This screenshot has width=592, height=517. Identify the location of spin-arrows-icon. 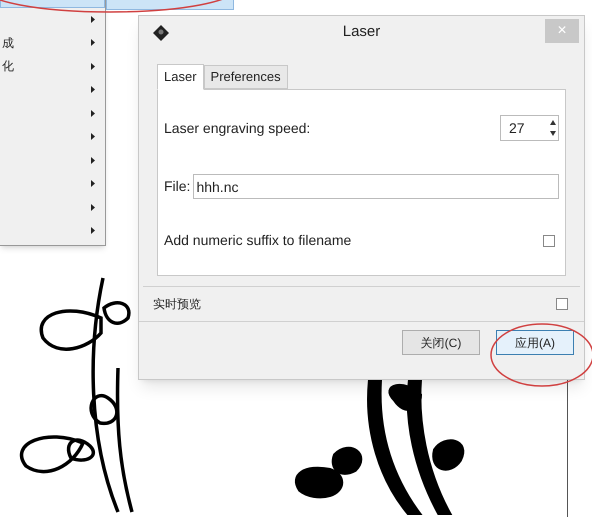
(553, 128).